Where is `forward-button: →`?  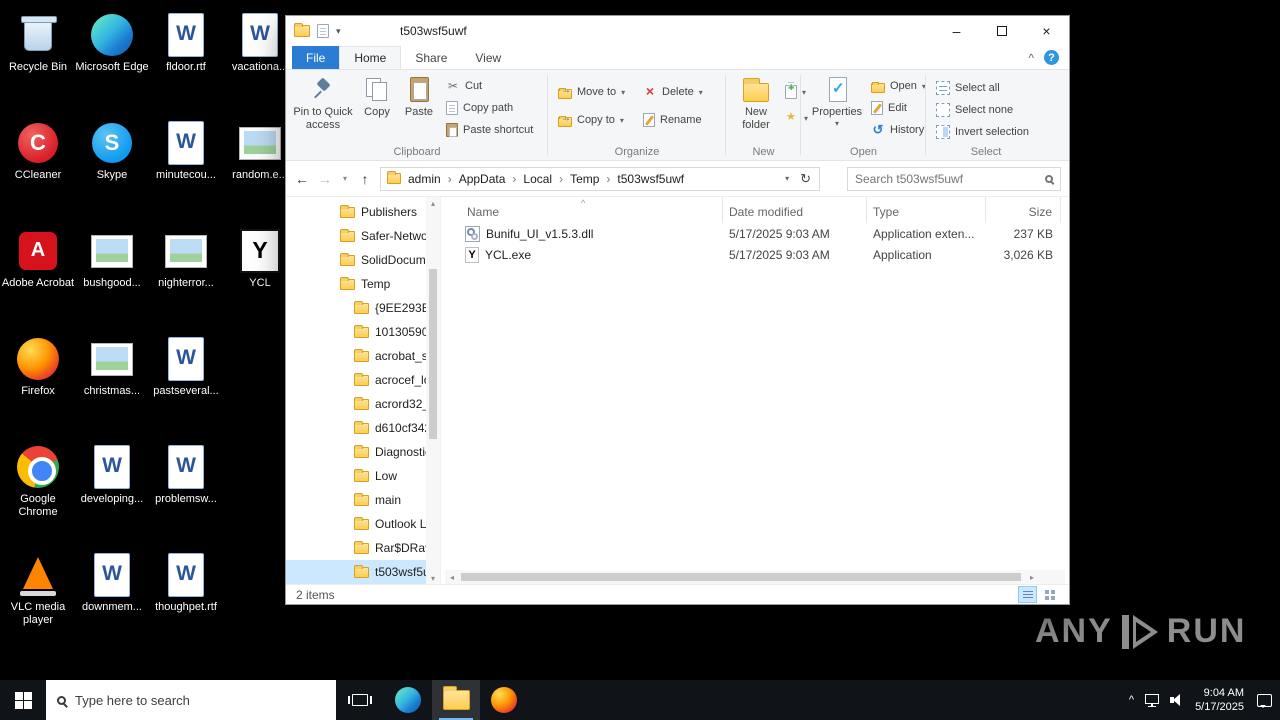 forward-button: → is located at coordinates (325, 179).